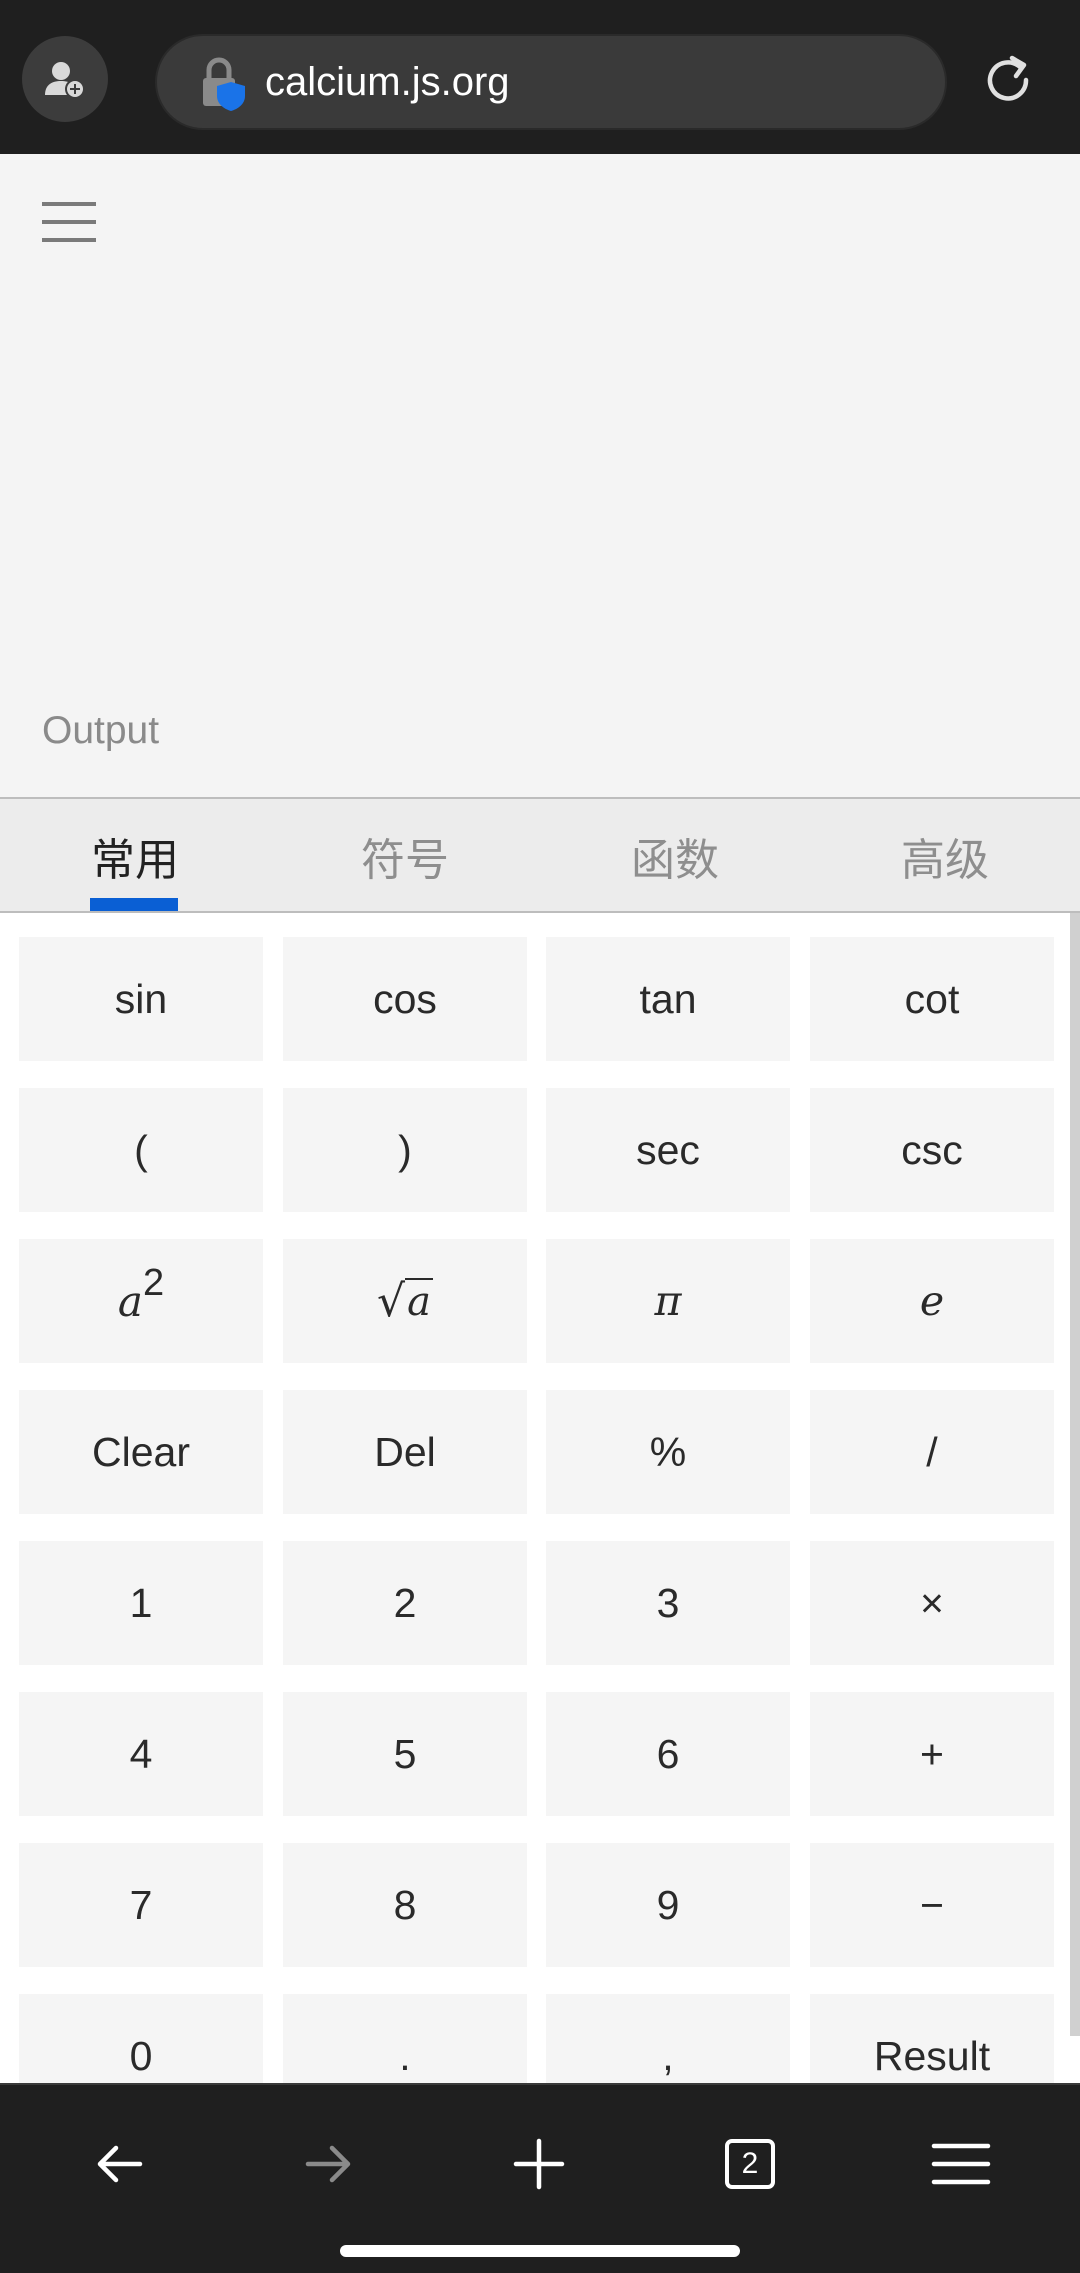 The width and height of the screenshot is (1080, 2273). I want to click on key-divide: /, so click(932, 1452).